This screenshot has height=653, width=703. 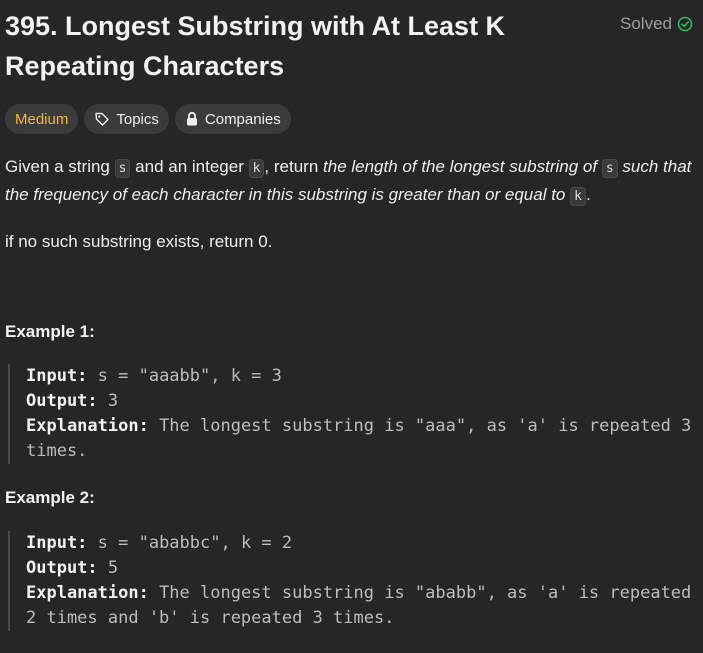 I want to click on problem-tags: Medium Topics Companies, so click(x=148, y=119).